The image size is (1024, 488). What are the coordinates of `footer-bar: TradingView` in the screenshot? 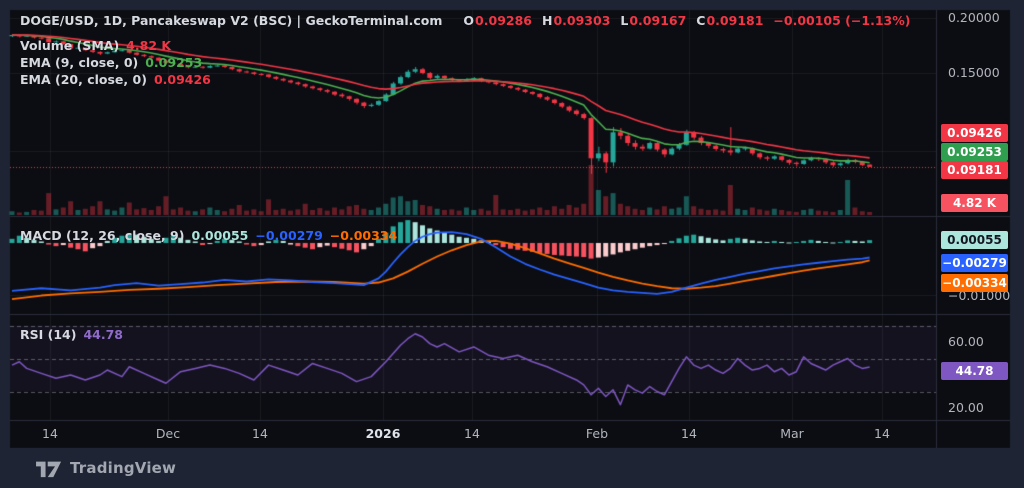 It's located at (512, 468).